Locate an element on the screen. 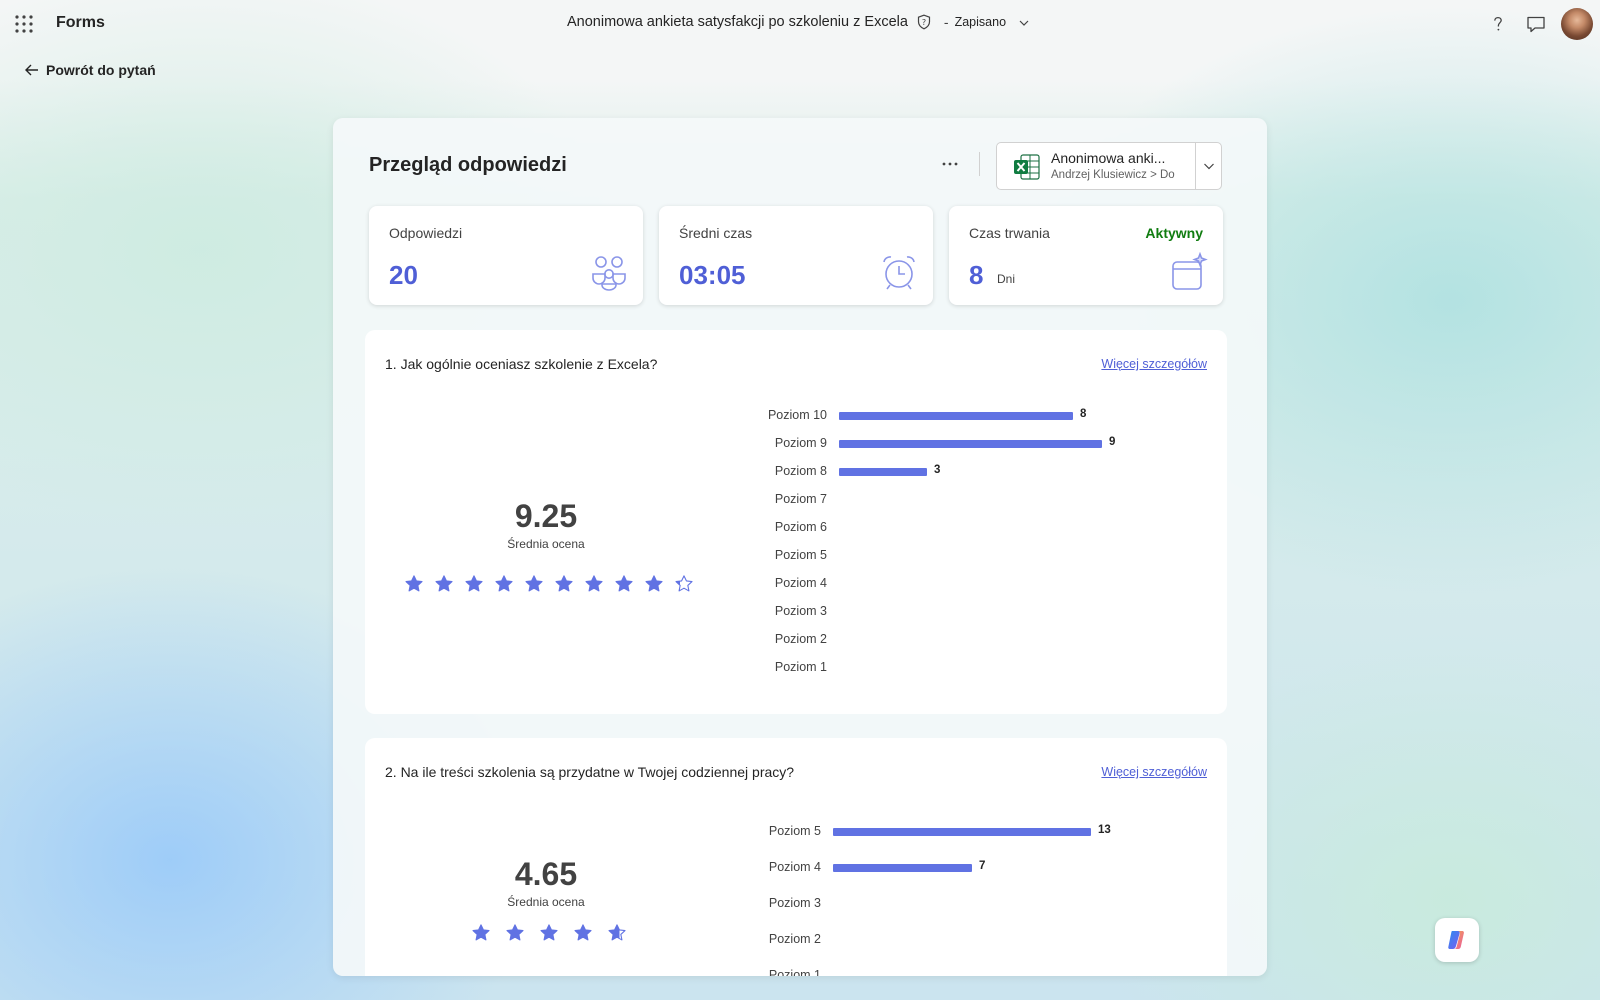 This screenshot has height=1000, width=1600. average-time-stat-card: Średni czas 03:05 is located at coordinates (796, 255).